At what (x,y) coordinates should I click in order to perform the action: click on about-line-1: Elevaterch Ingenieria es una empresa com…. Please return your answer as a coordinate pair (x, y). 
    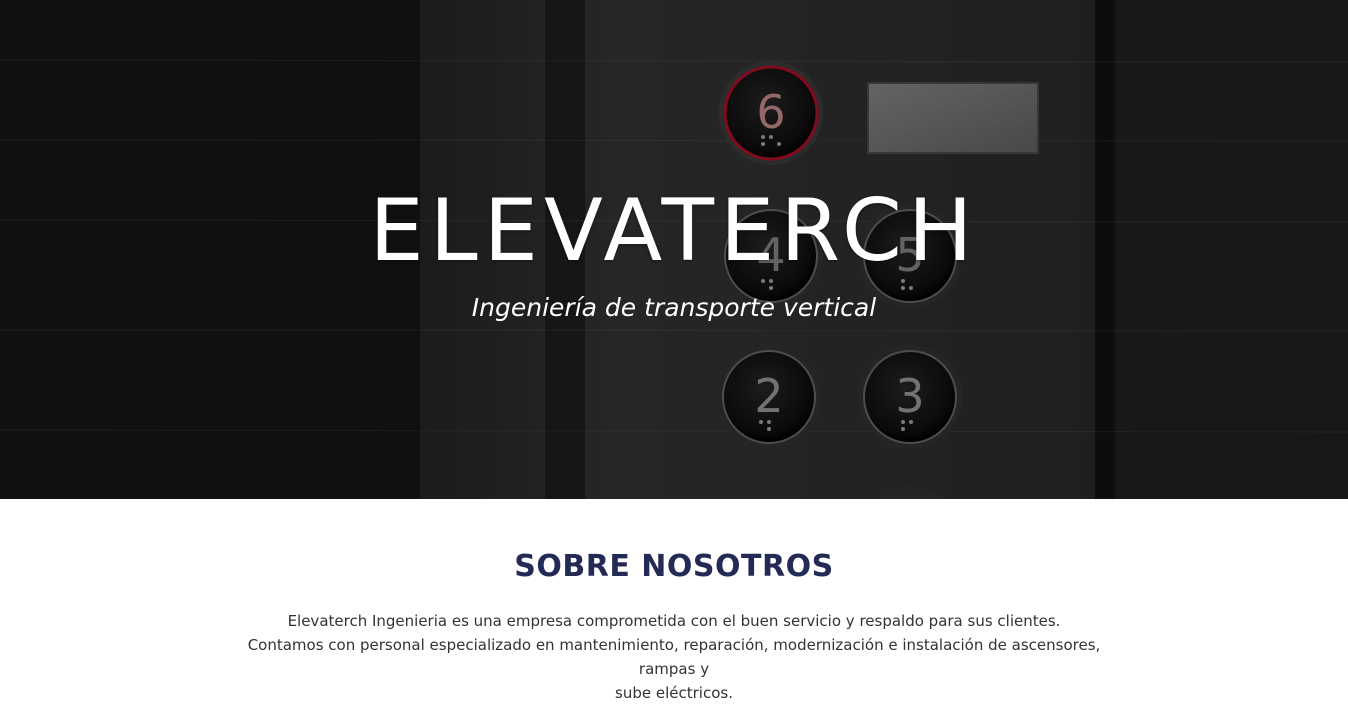
    Looking at the image, I should click on (674, 621).